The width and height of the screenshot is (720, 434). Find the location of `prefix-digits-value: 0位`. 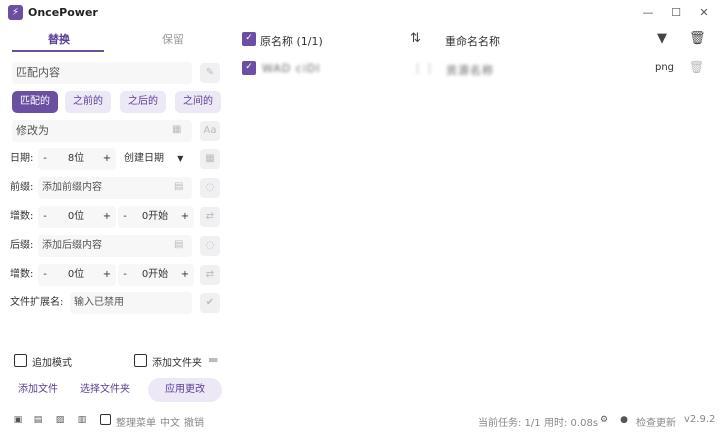

prefix-digits-value: 0位 is located at coordinates (76, 216).